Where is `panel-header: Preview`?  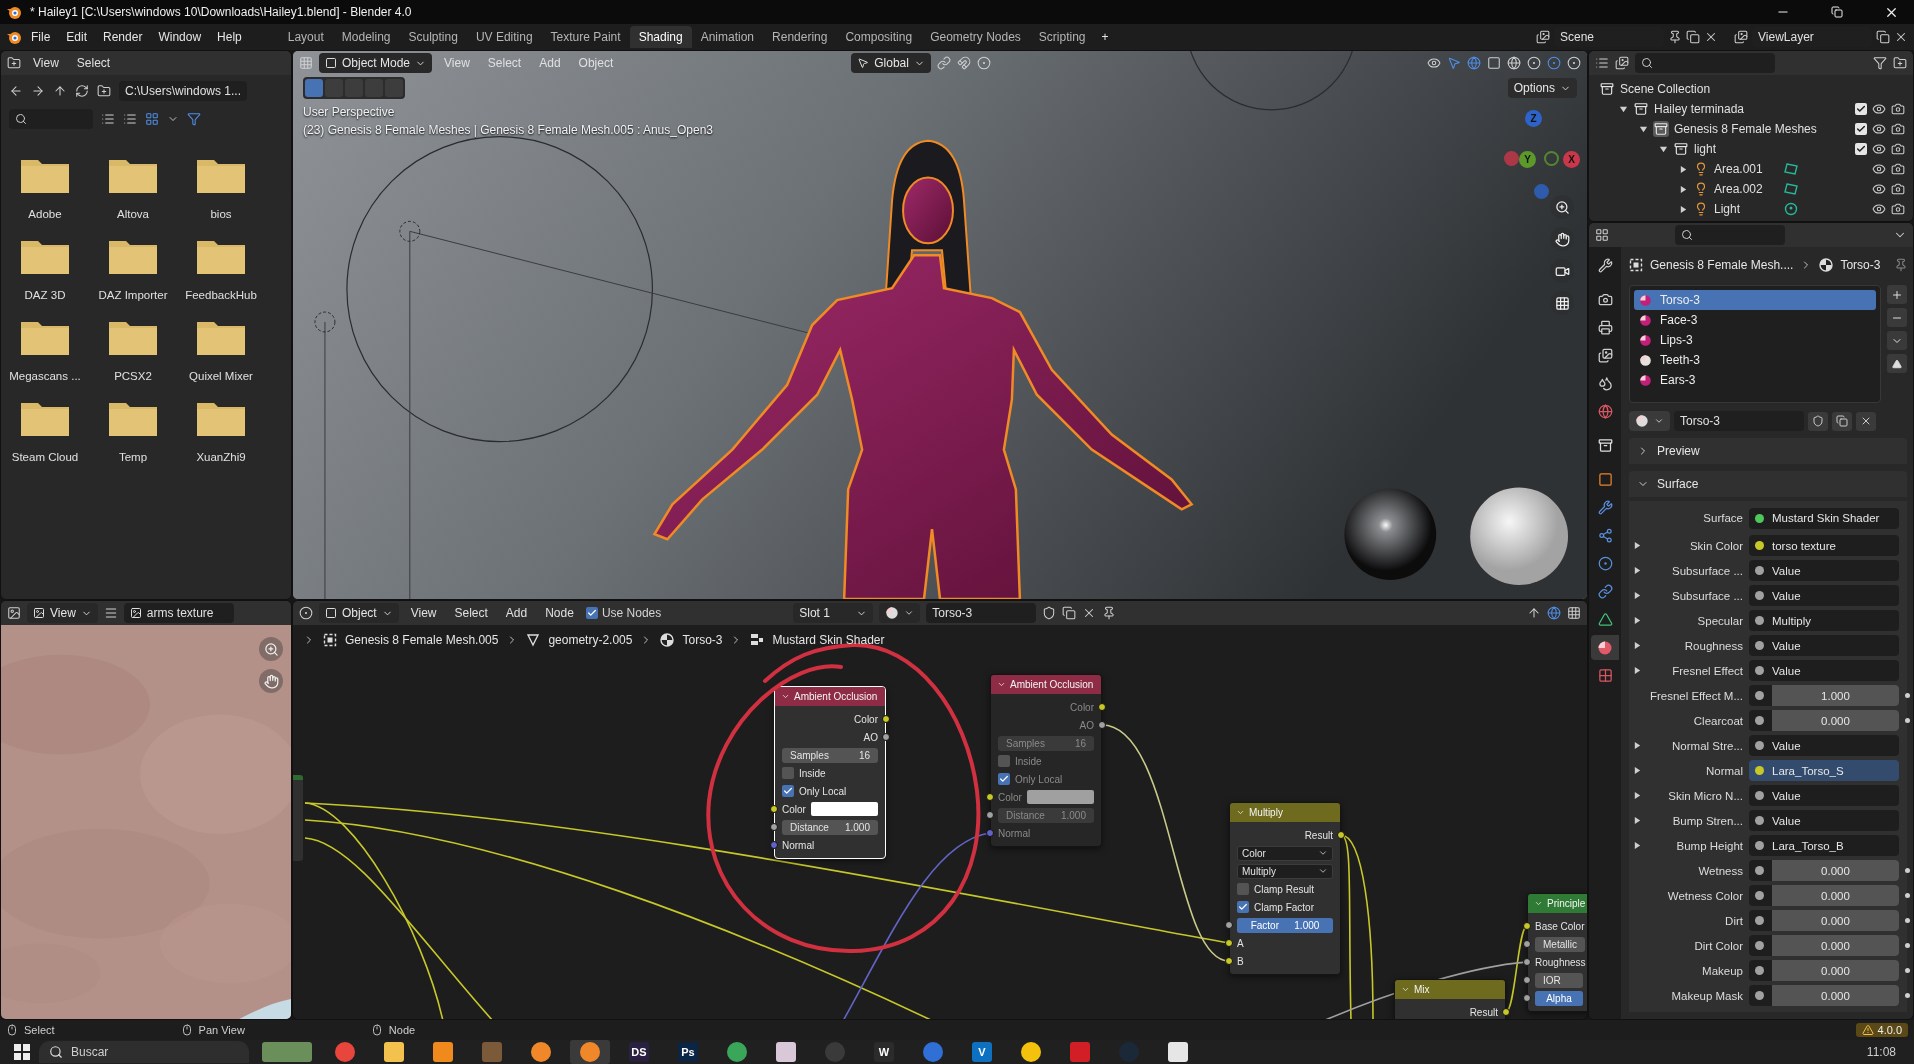
panel-header: Preview is located at coordinates (1768, 451).